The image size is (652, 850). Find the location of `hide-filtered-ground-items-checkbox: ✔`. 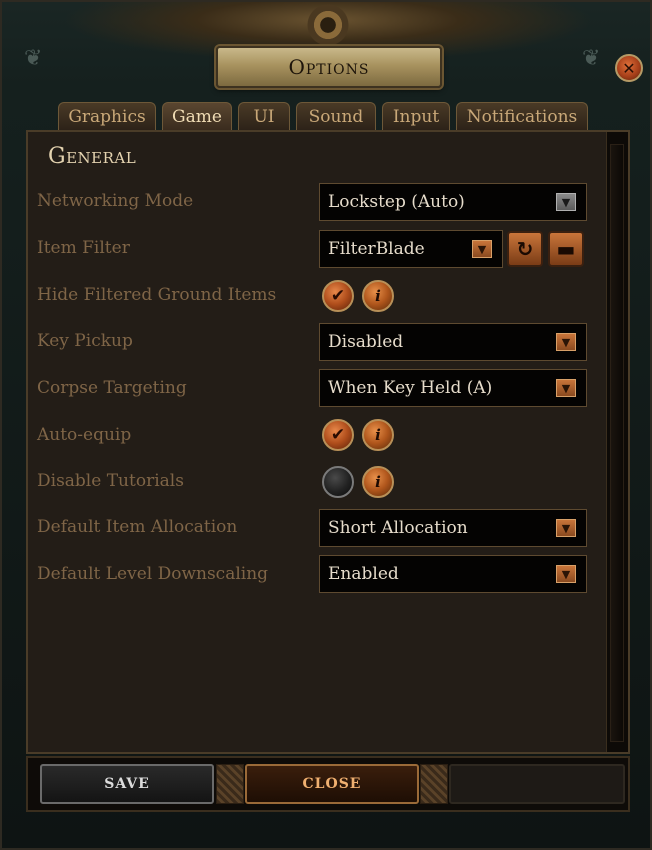

hide-filtered-ground-items-checkbox: ✔ is located at coordinates (338, 296).